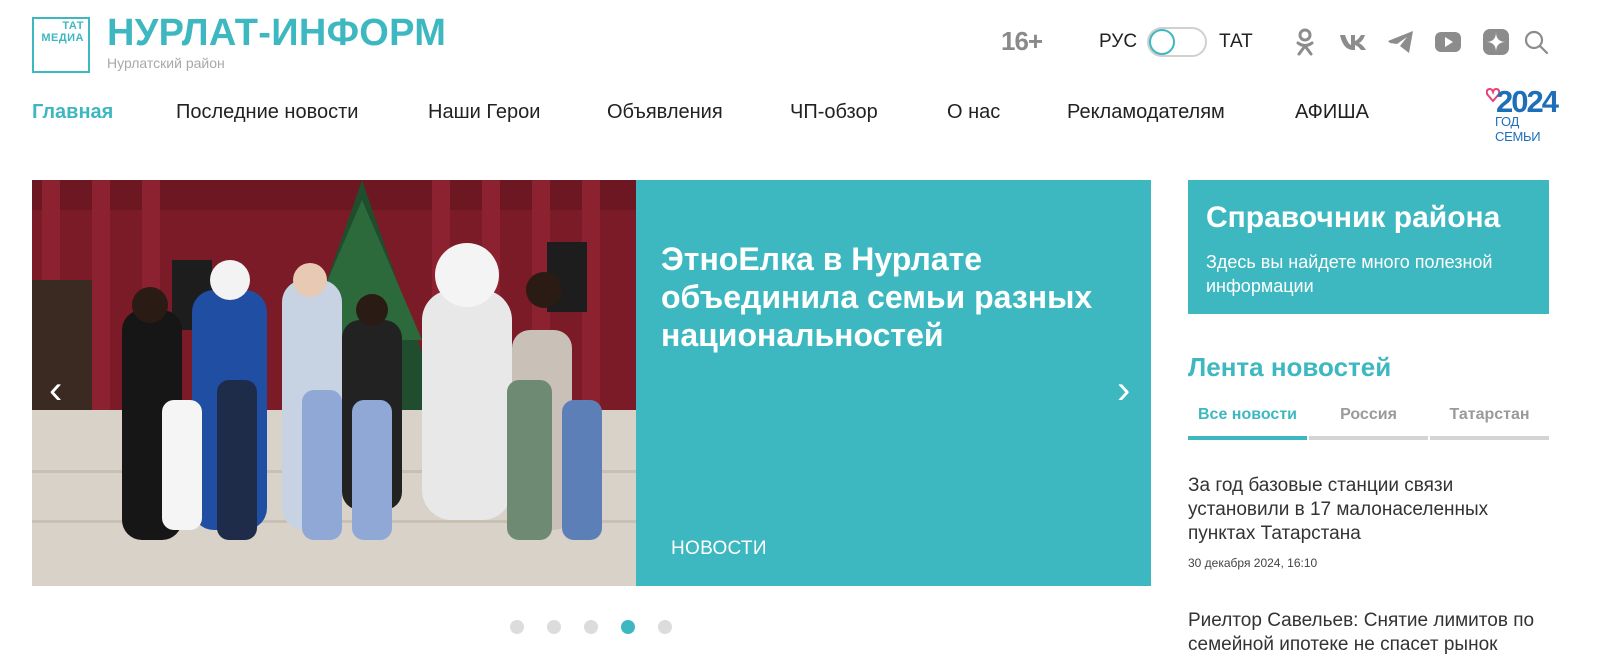 This screenshot has width=1602, height=667. What do you see at coordinates (719, 549) in the screenshot?
I see `slide-category-tag: НОВОСТИ` at bounding box center [719, 549].